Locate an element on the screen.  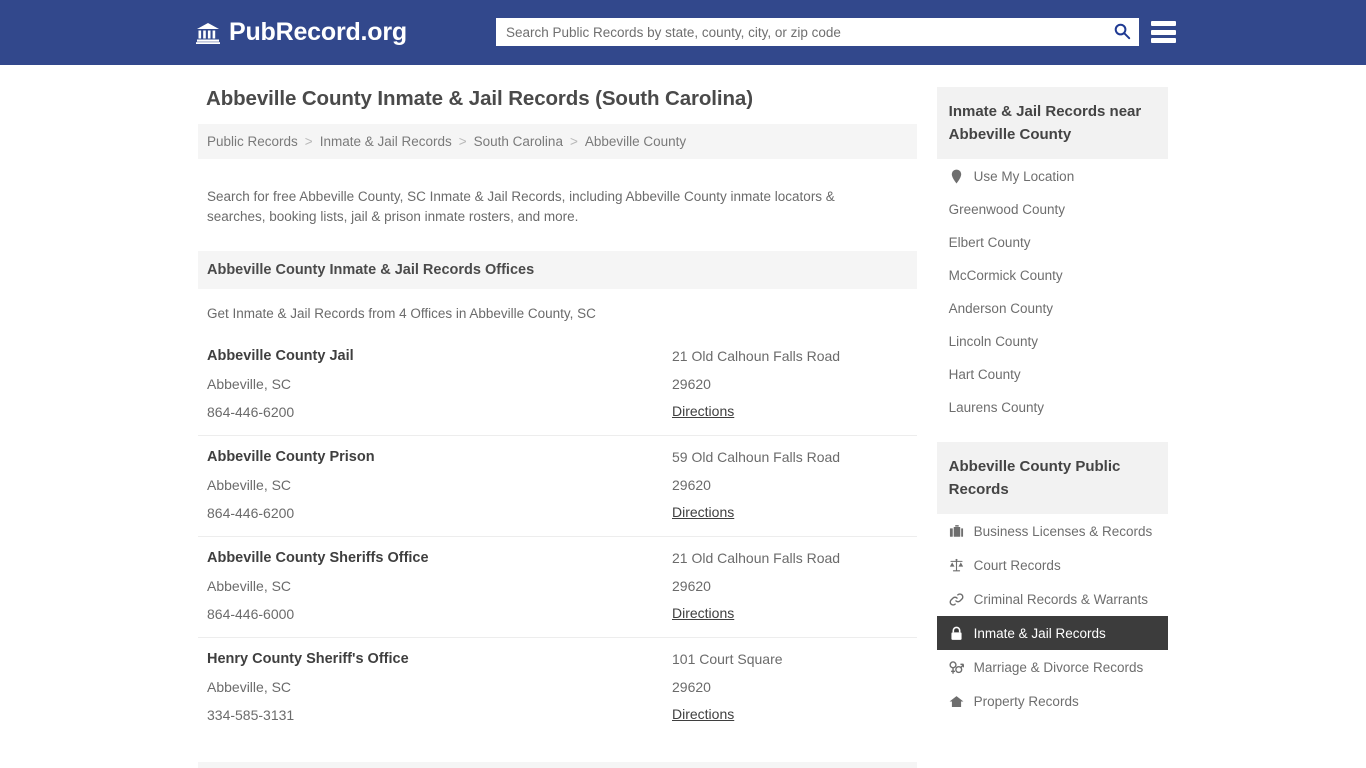
sidebar-nearby-item-label: Laurens County is located at coordinates (996, 407).